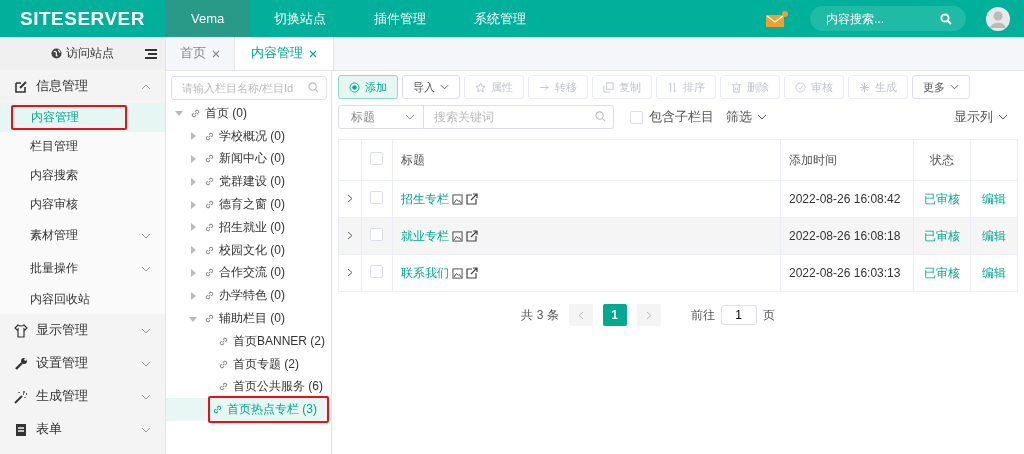  Describe the element at coordinates (271, 341) in the screenshot. I see `tree-node: 首页BANNER (2)` at that location.